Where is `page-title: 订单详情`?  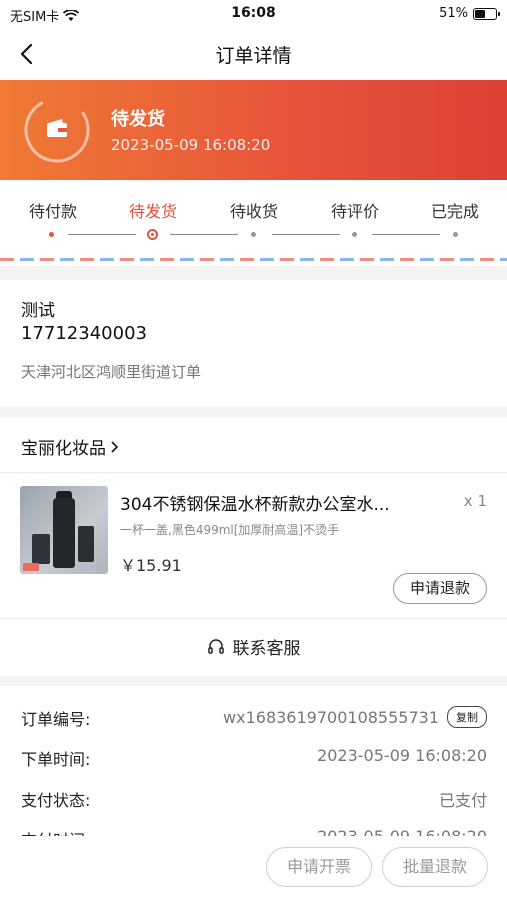
page-title: 订单详情 is located at coordinates (253, 56).